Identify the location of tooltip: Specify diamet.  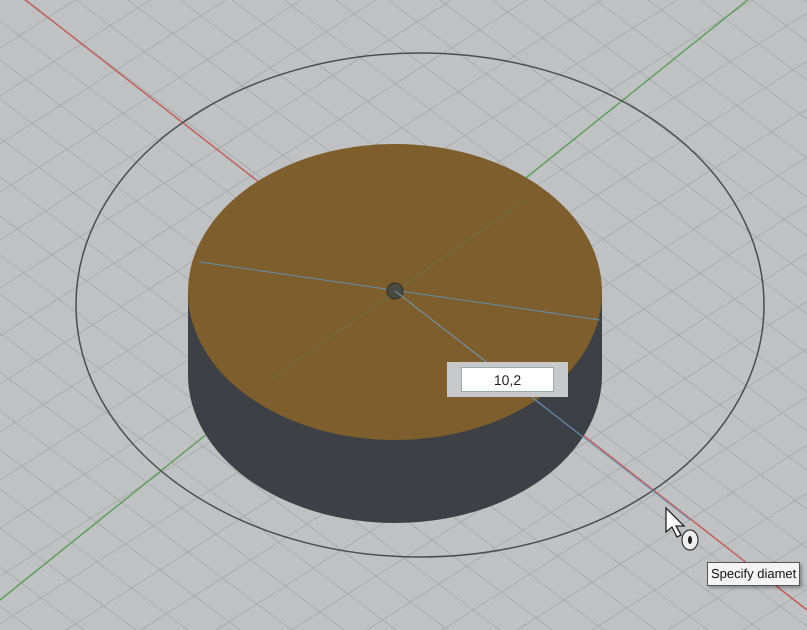
(753, 574).